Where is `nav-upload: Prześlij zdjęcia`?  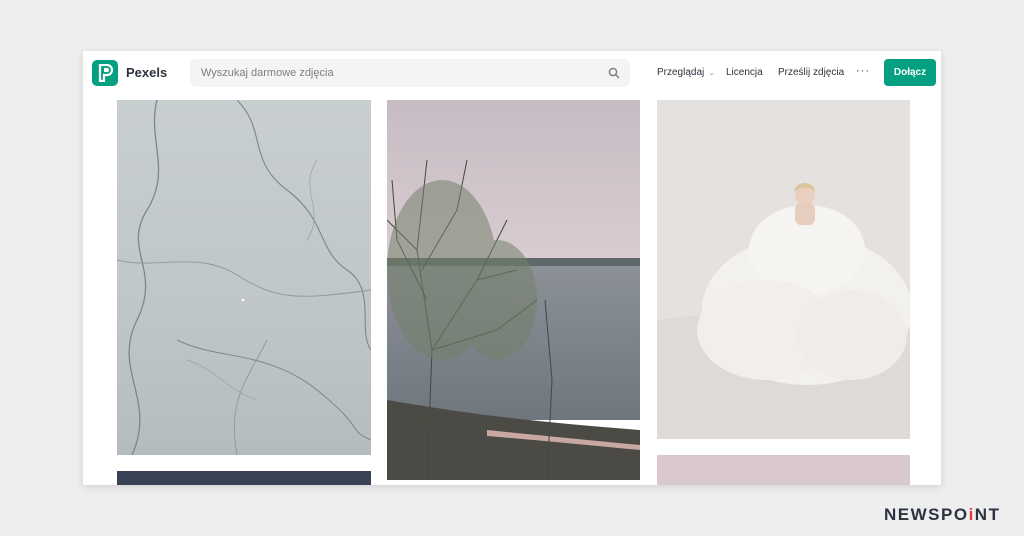 nav-upload: Prześlij zdjęcia is located at coordinates (811, 72).